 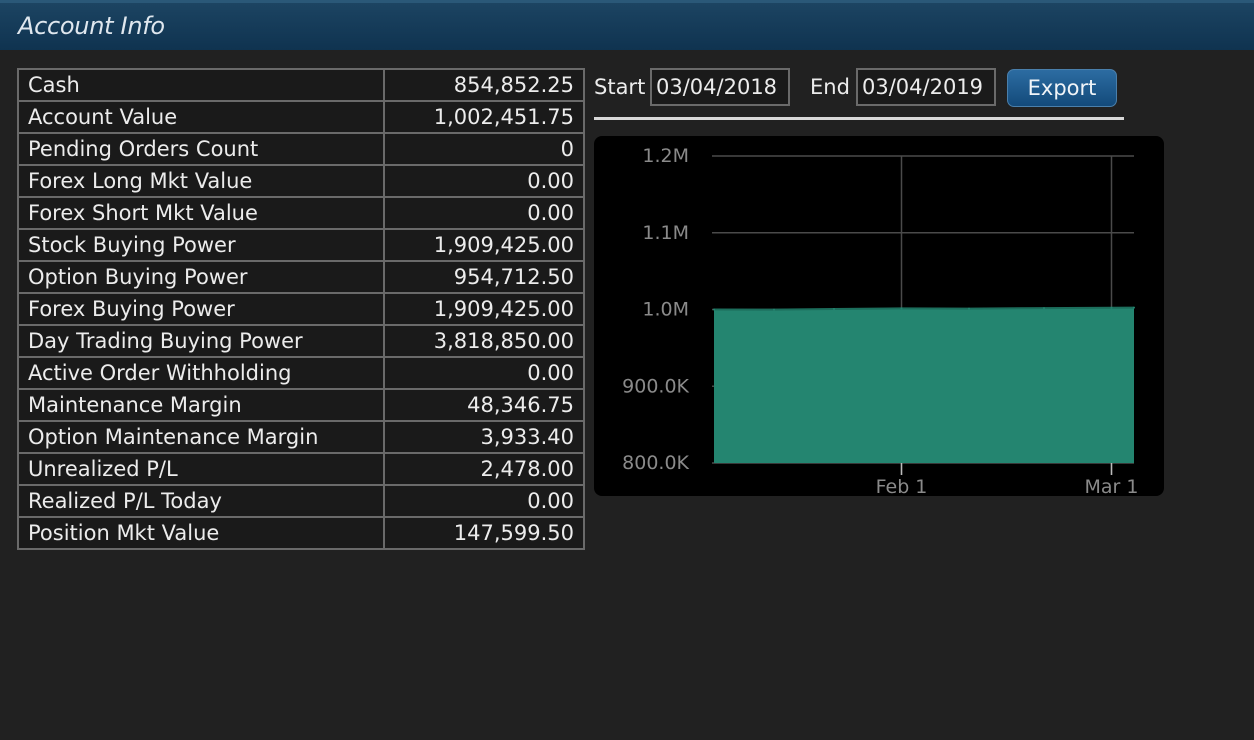 I want to click on row-value: 1,002,451.75, so click(x=484, y=117).